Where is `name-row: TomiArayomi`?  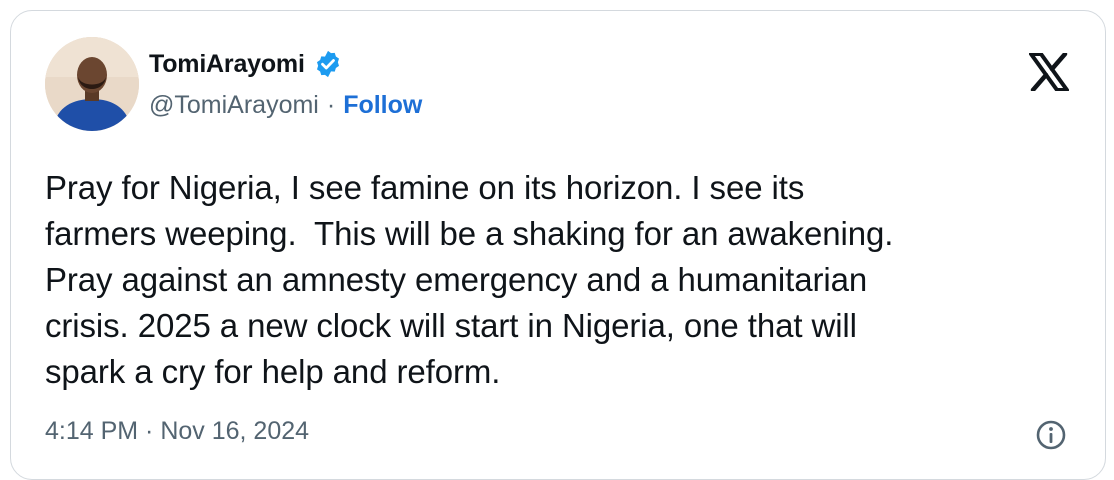 name-row: TomiArayomi is located at coordinates (246, 64).